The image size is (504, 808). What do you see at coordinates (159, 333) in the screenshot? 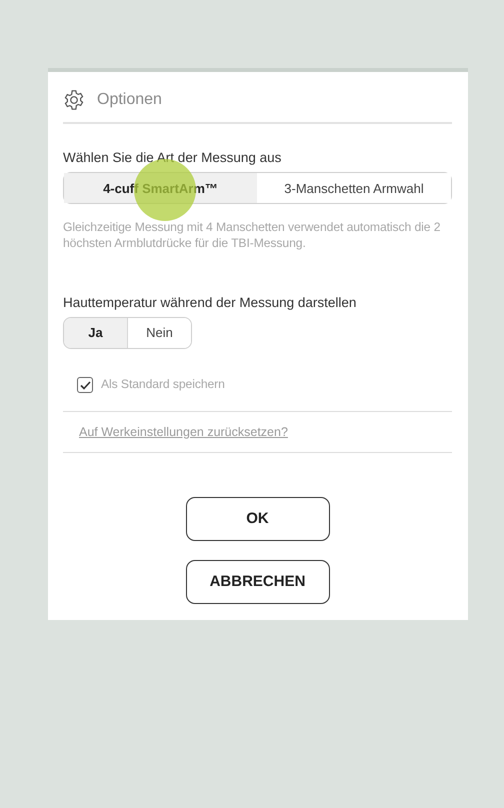
I see `segment-option: Nein` at bounding box center [159, 333].